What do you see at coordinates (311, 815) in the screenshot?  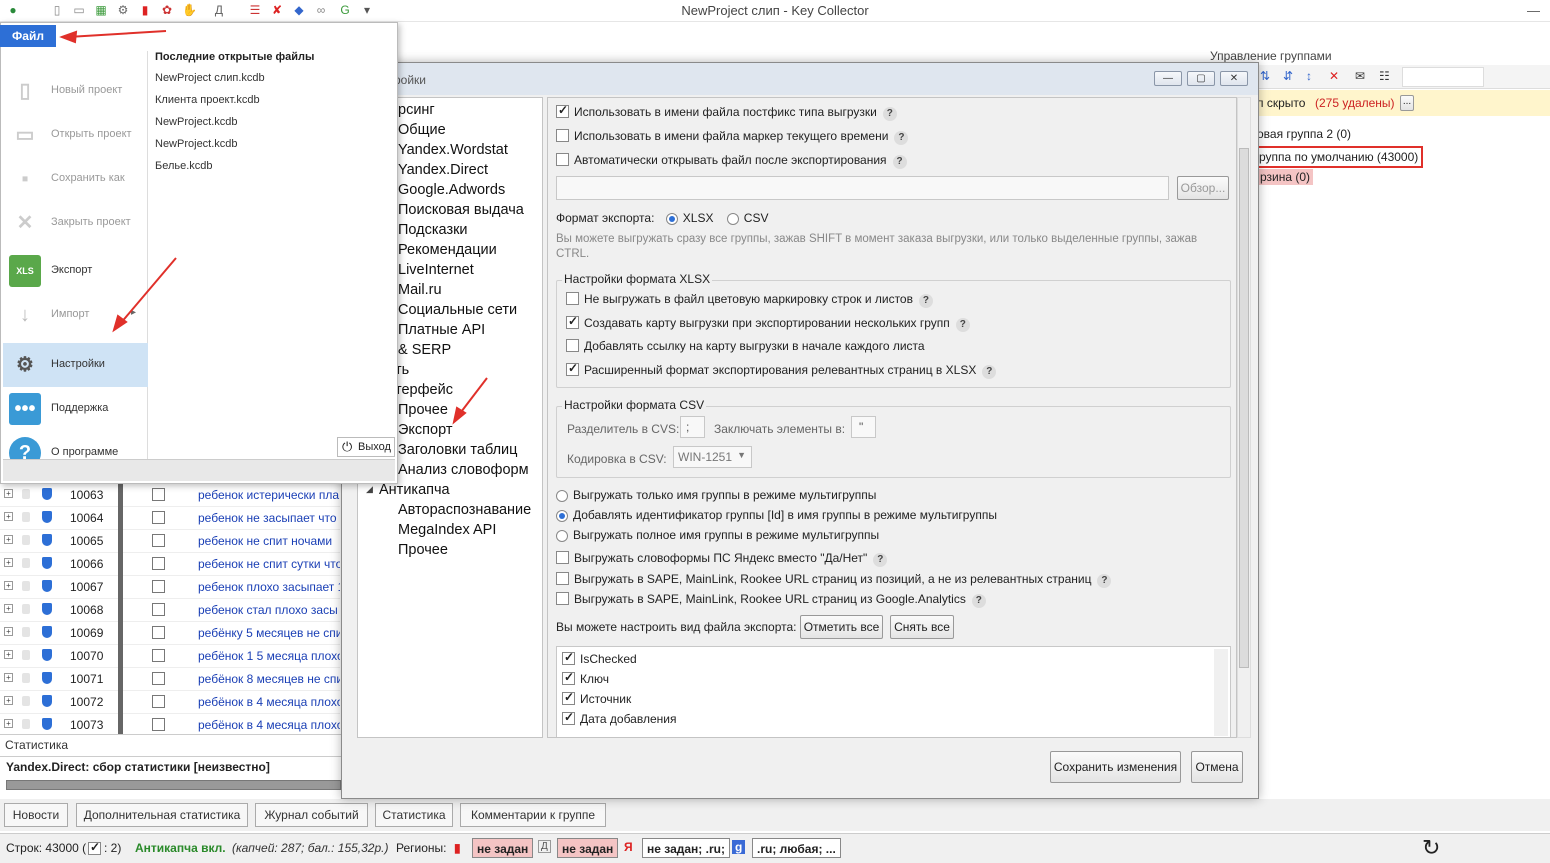 I see `tab-event-log: Журнал событий` at bounding box center [311, 815].